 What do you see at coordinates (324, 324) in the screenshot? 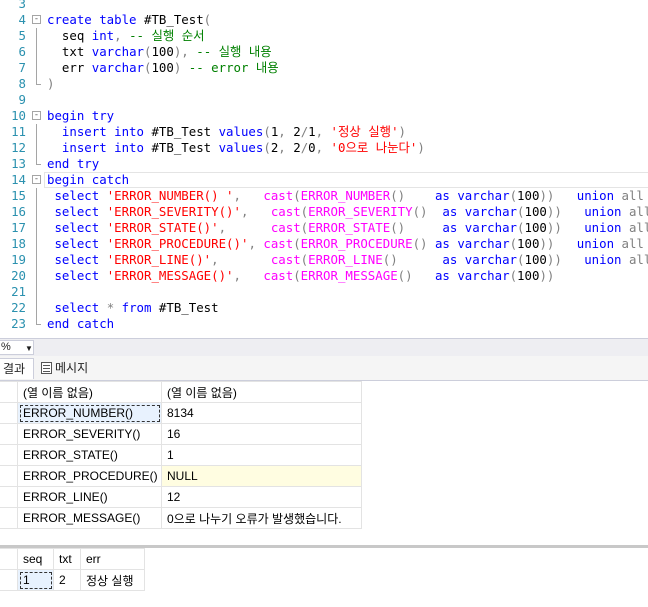
I see `code-line: 23 end catch` at bounding box center [324, 324].